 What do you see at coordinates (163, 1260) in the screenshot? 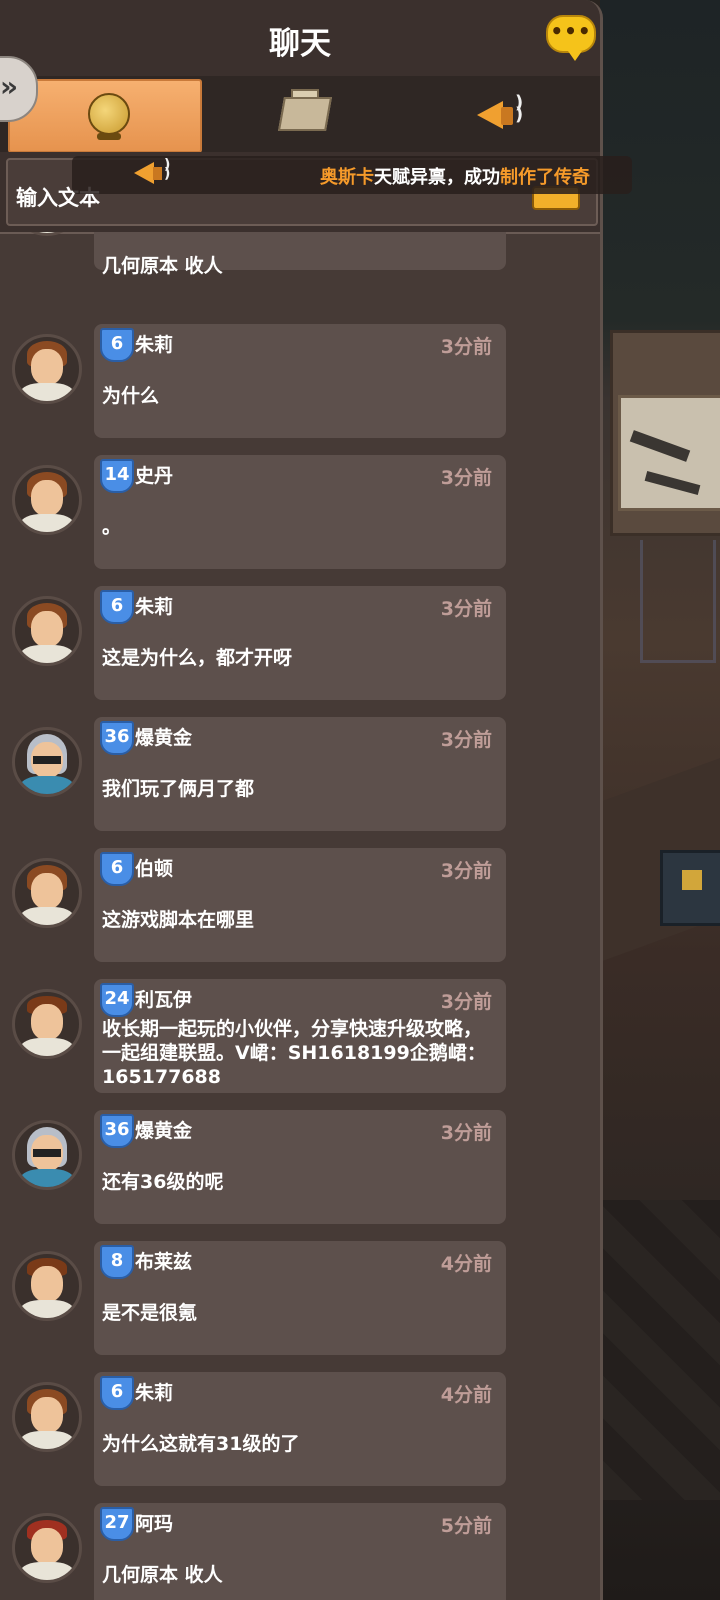
I see `sender-name: 布莱兹` at bounding box center [163, 1260].